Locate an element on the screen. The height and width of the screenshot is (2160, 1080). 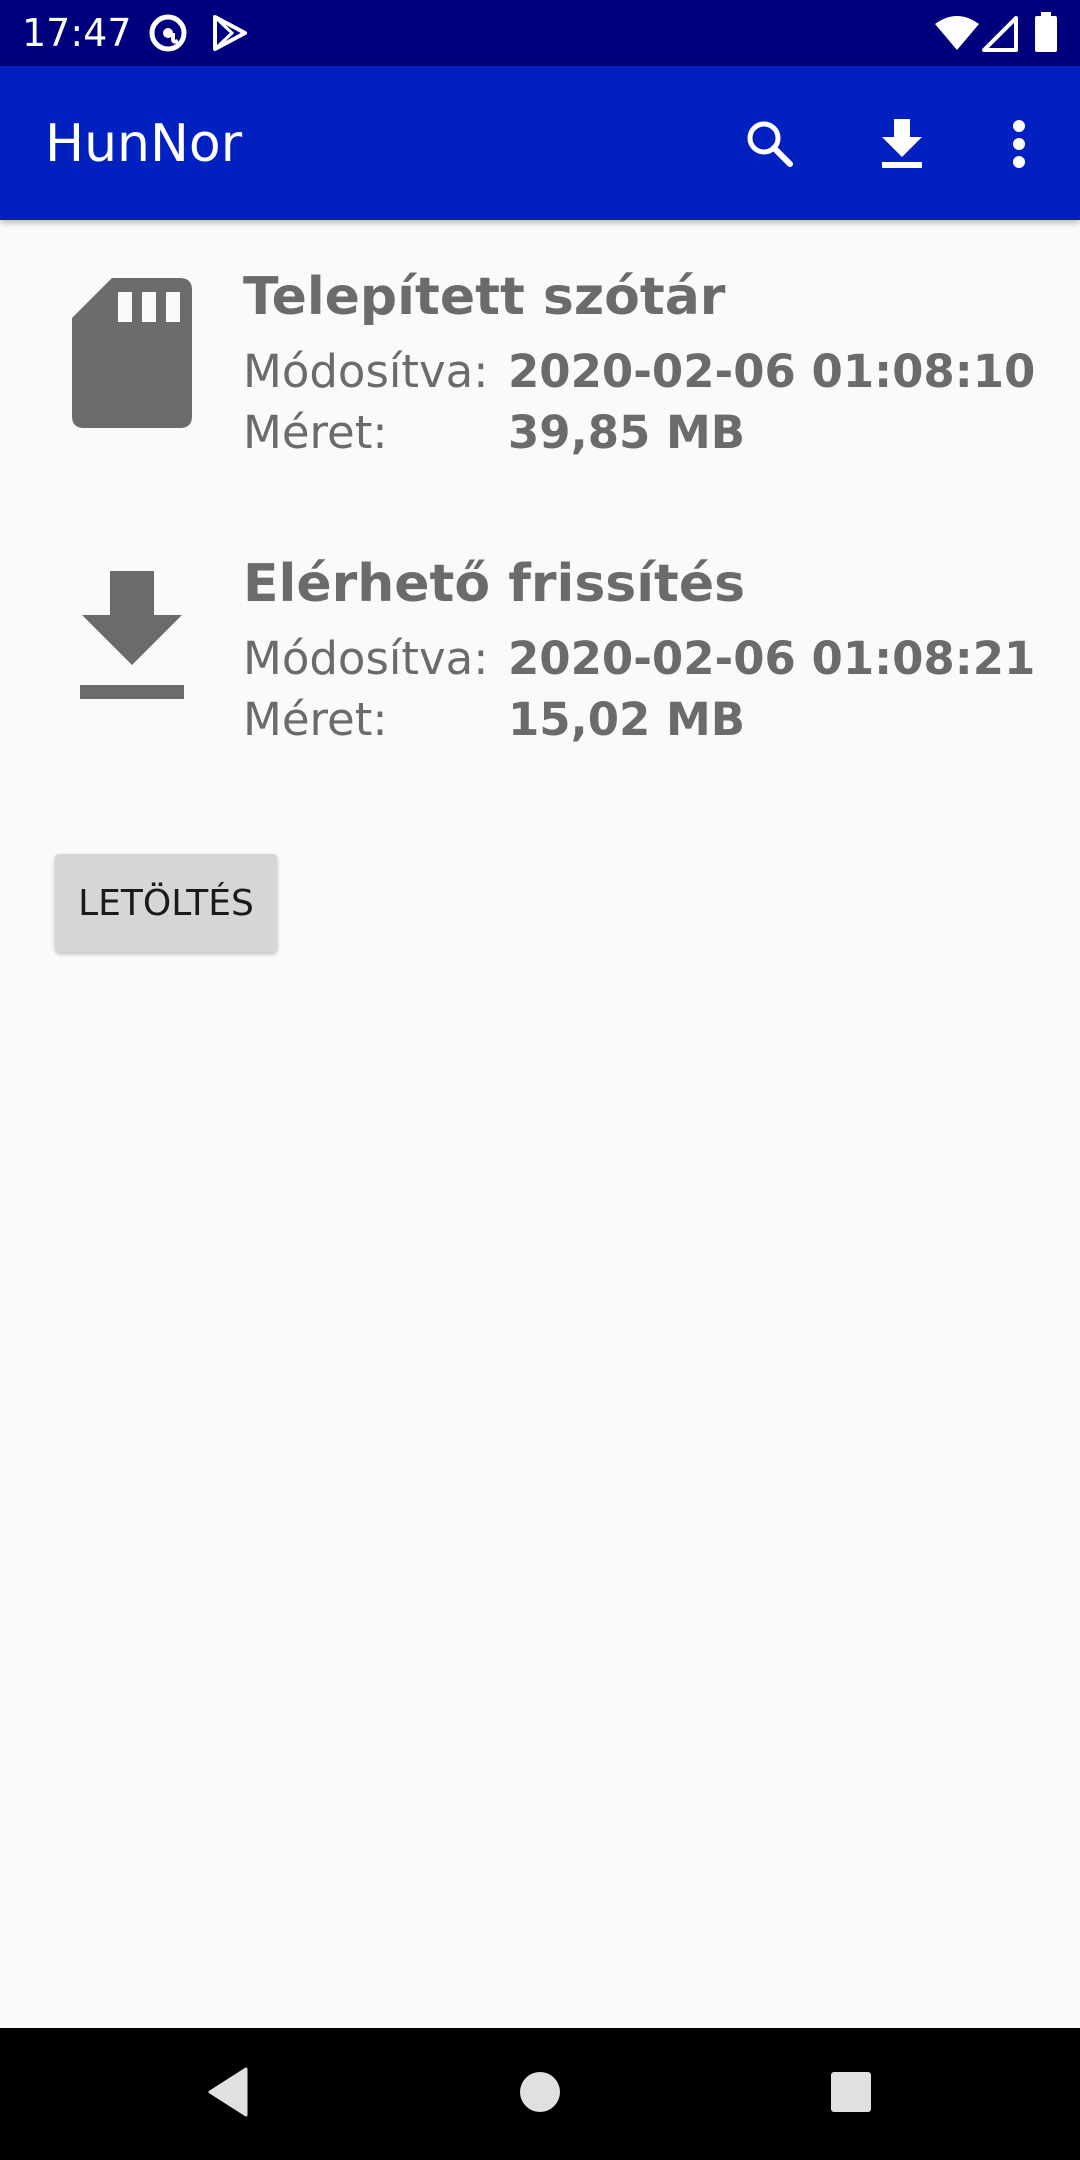
navigation-bar is located at coordinates (540, 2094).